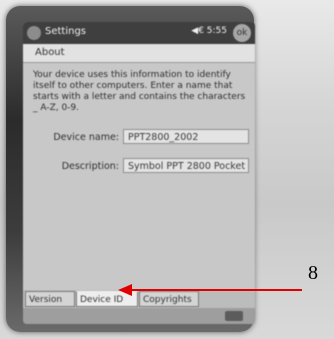  Describe the element at coordinates (210, 290) in the screenshot. I see `annotation-arrow` at that location.